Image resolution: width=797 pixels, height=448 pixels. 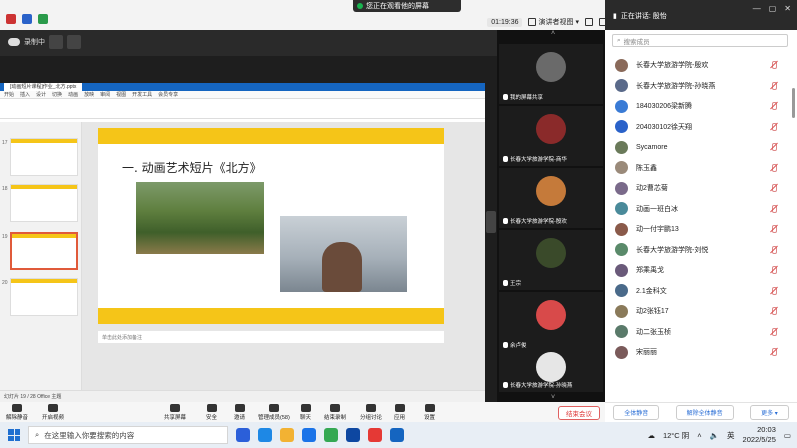 What do you see at coordinates (701, 65) in the screenshot?
I see `participant-row: 长春大学旅游学院-殷欢` at bounding box center [701, 65].